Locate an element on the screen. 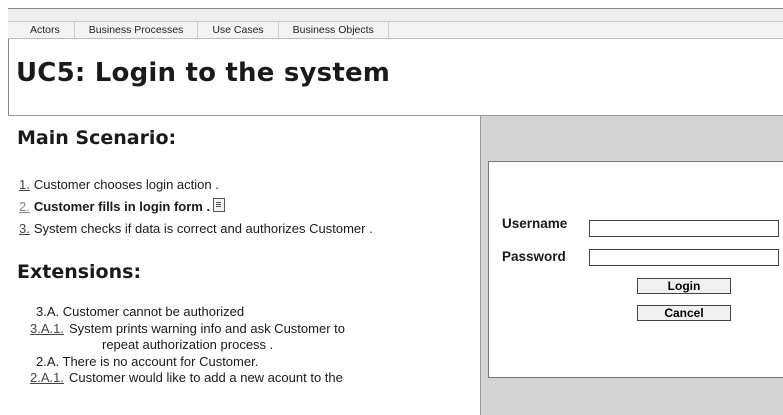 This screenshot has height=415, width=783. extension-continuation: repeat authorization process . is located at coordinates (187, 345).